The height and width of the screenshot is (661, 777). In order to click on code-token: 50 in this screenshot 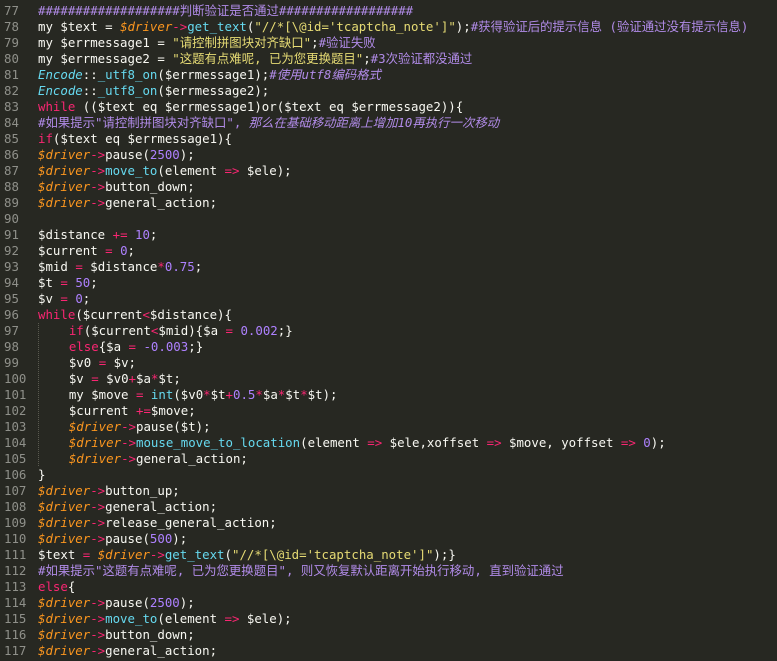, I will do `click(83, 282)`.